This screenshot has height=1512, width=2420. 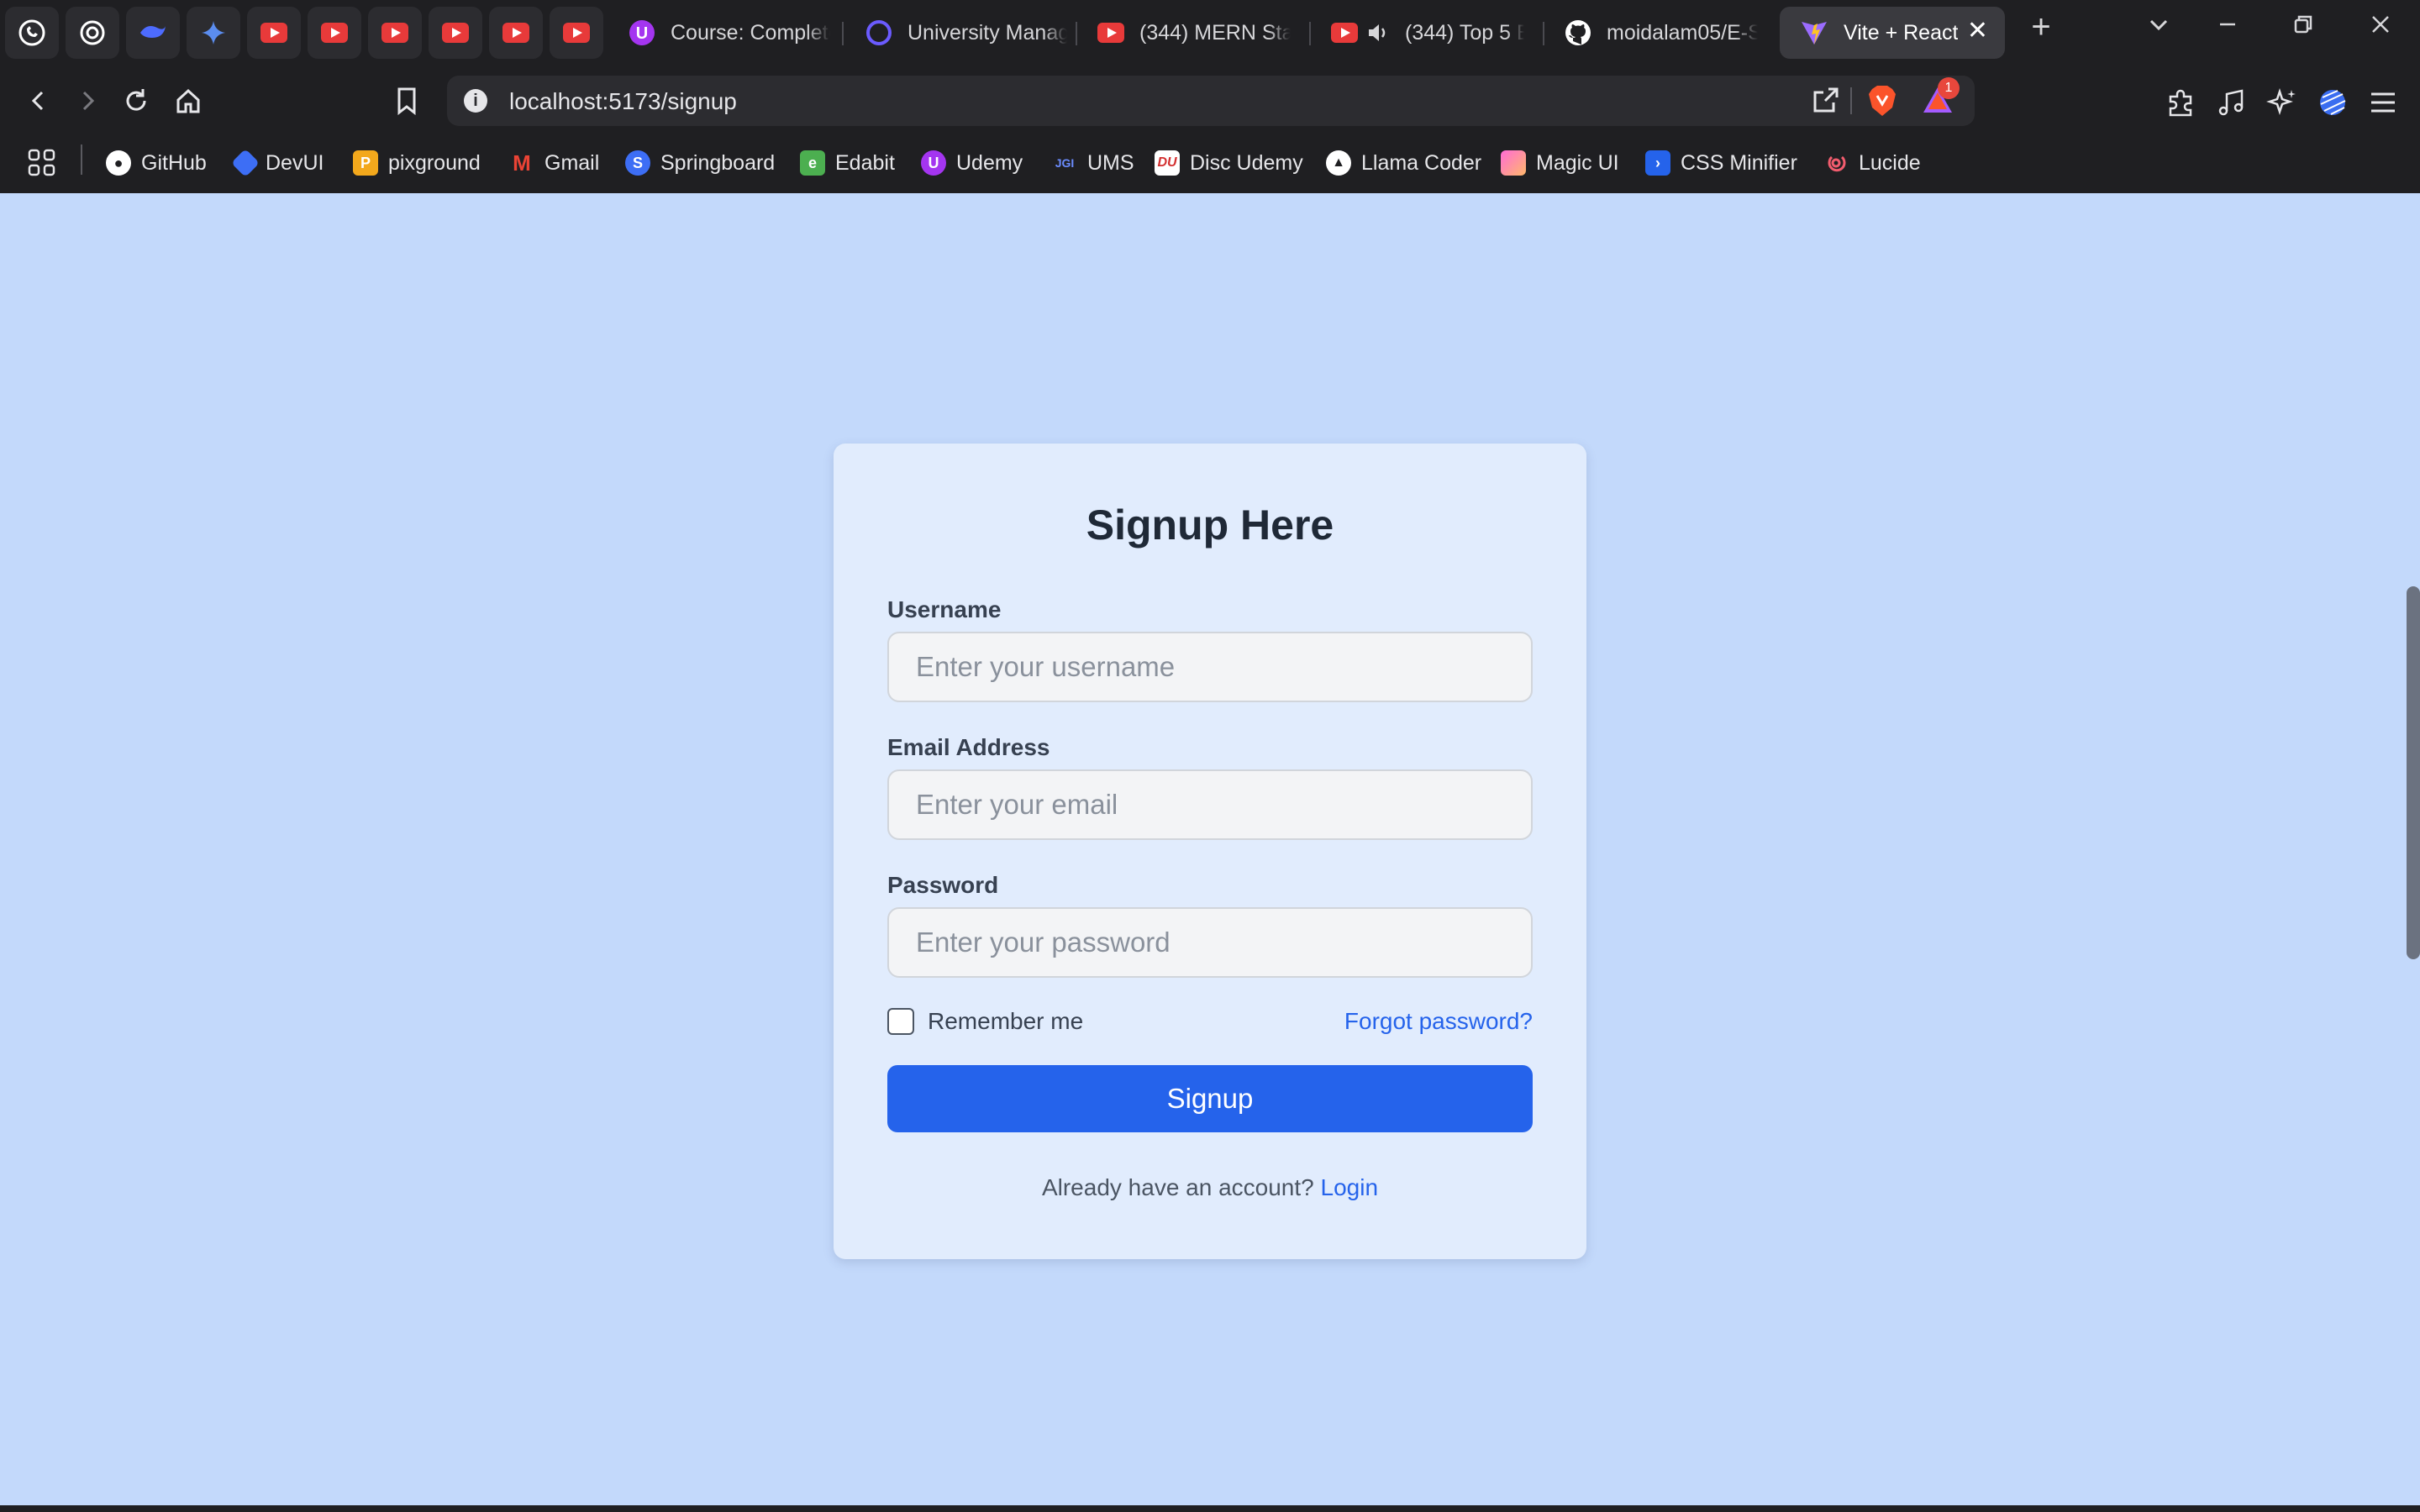 What do you see at coordinates (1177, 1187) in the screenshot?
I see `login-prompt-text: Already have an account?` at bounding box center [1177, 1187].